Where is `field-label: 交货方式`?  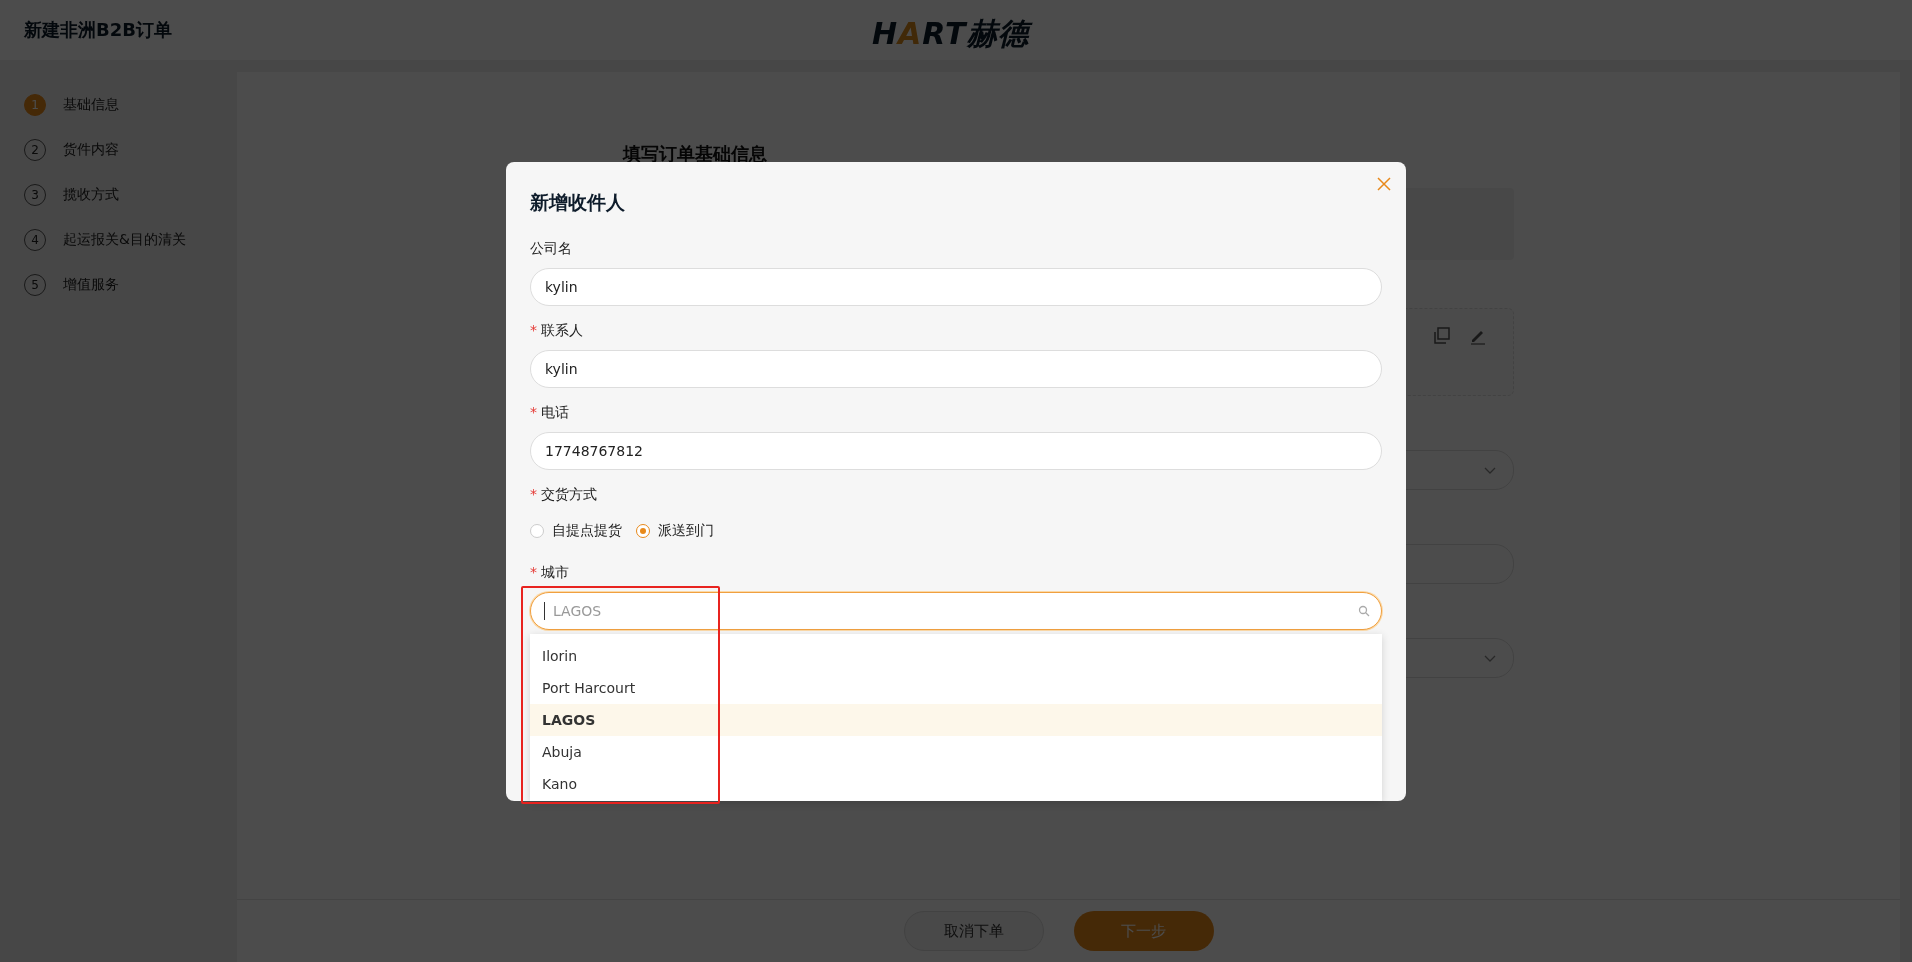
field-label: 交货方式 is located at coordinates (569, 494).